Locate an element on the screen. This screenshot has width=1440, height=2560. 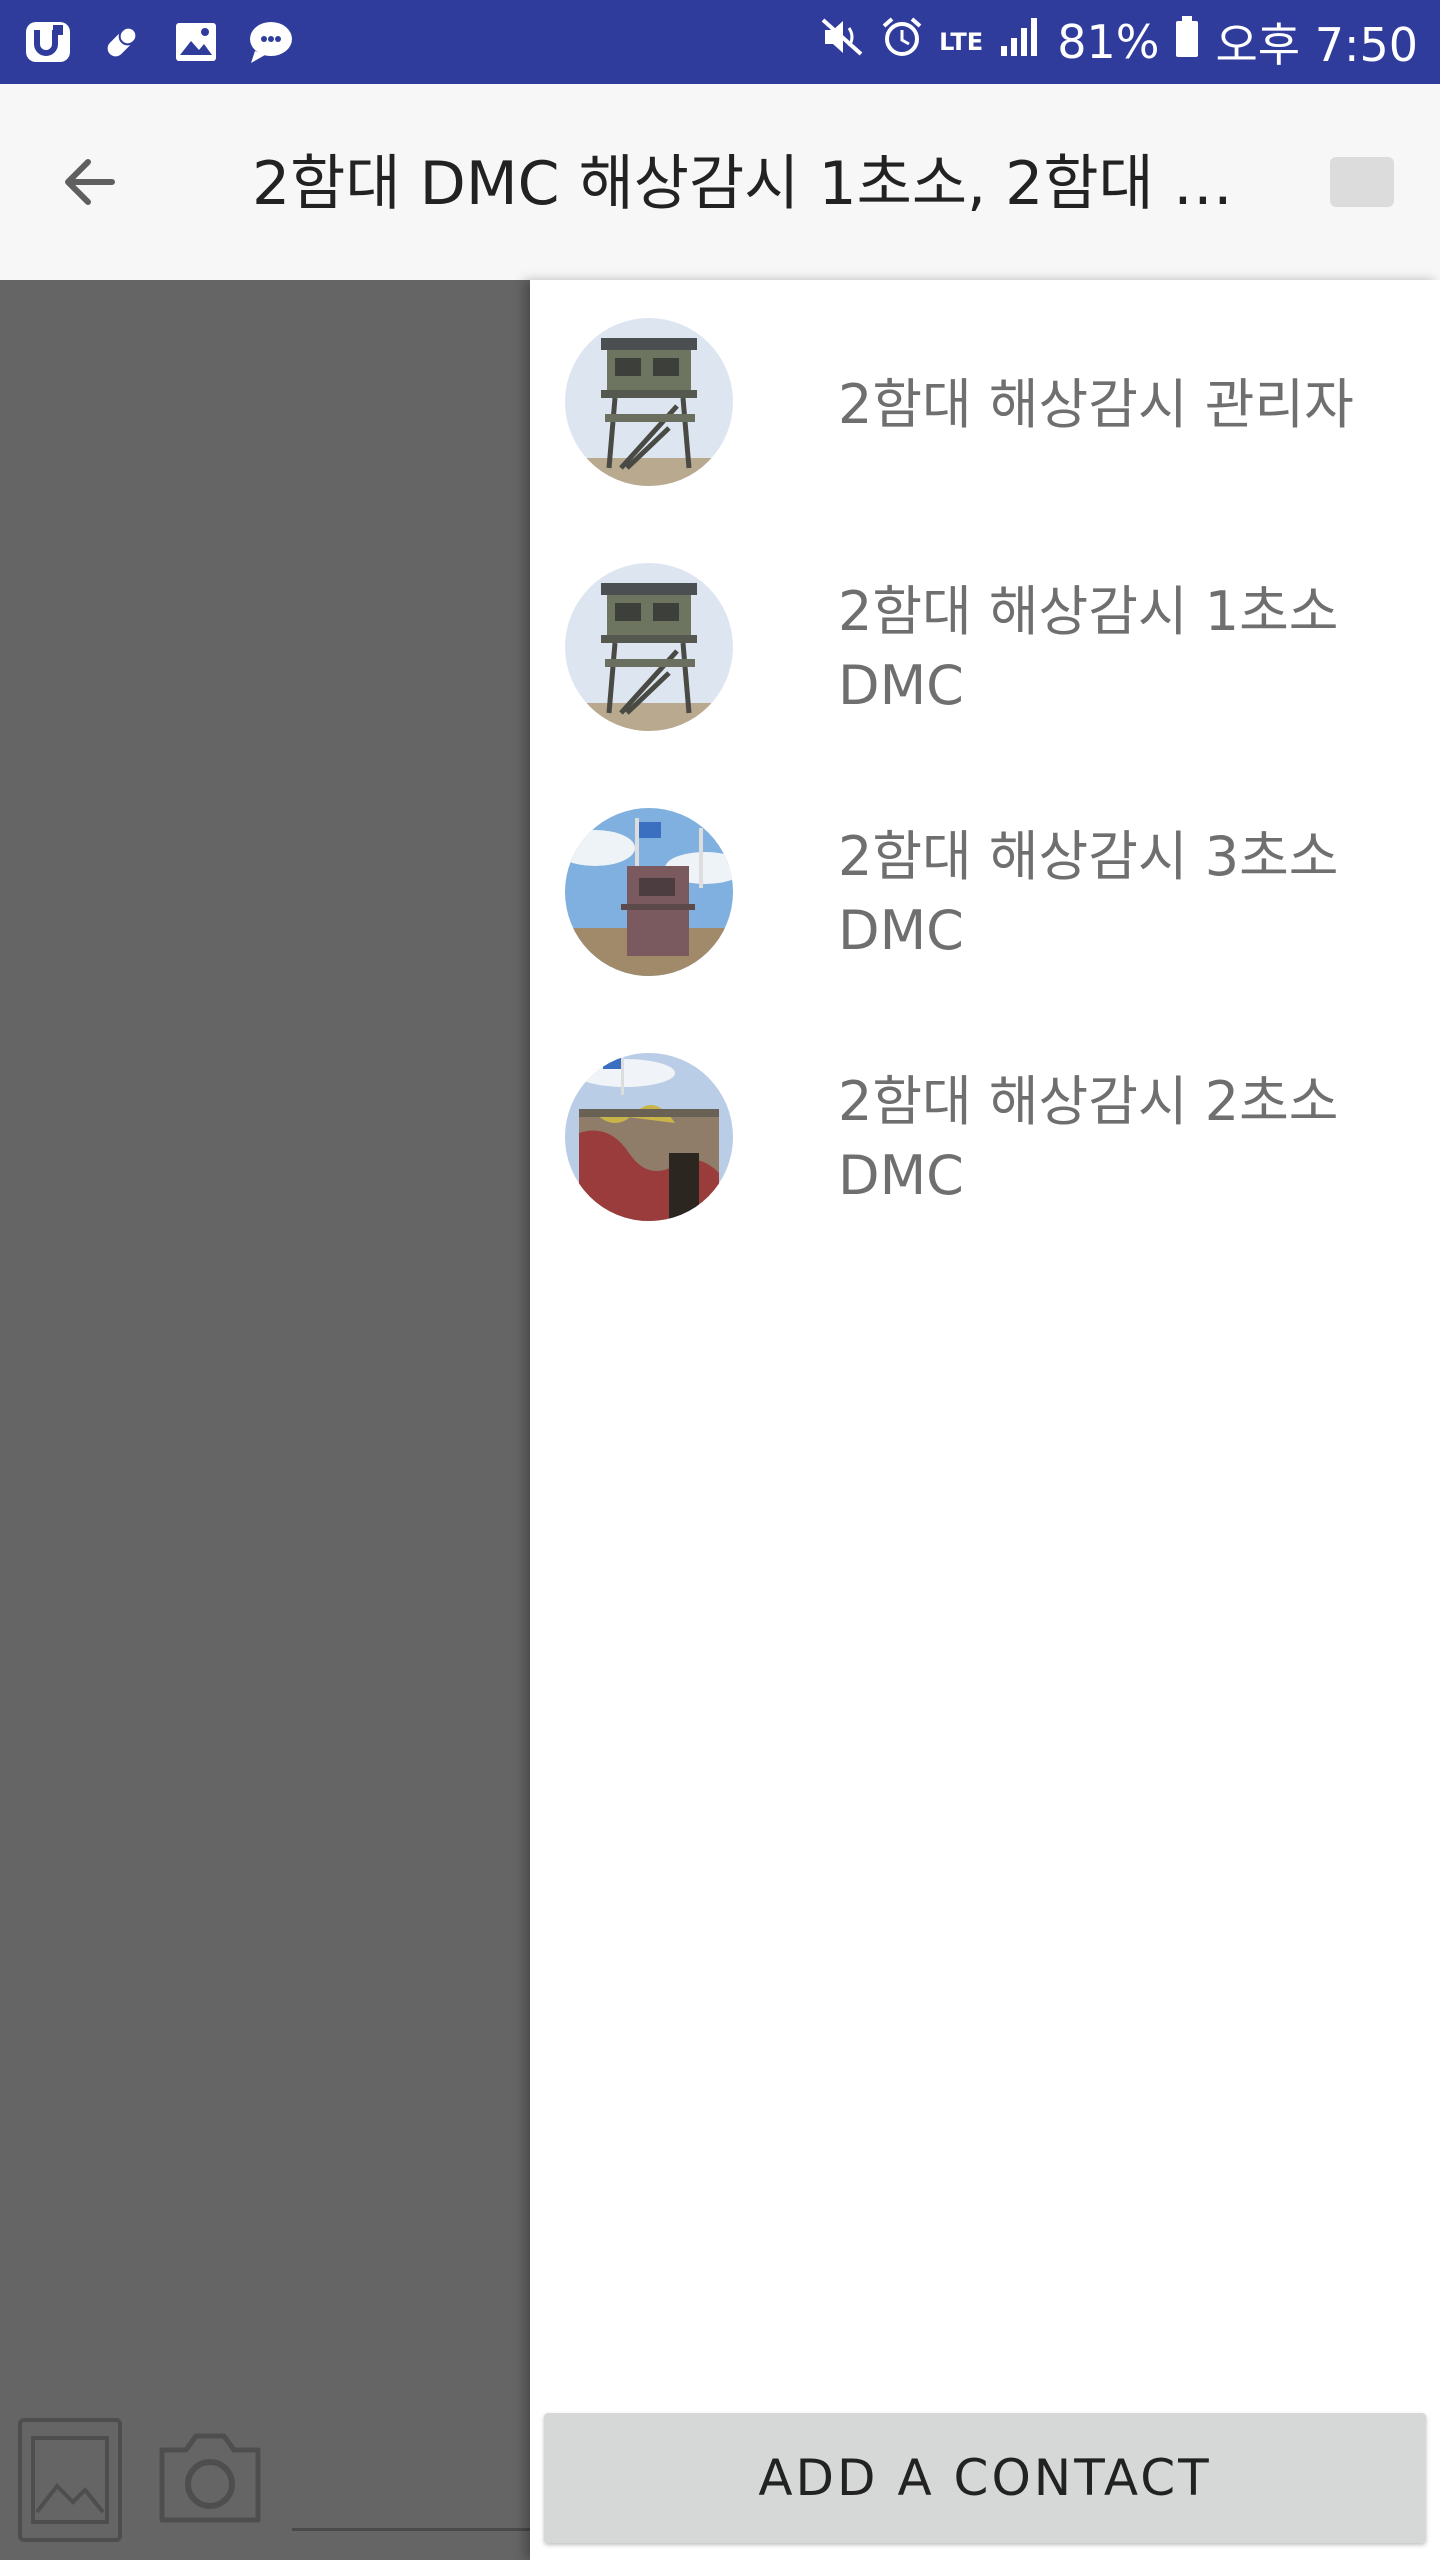
signal-icon is located at coordinates (1020, 42).